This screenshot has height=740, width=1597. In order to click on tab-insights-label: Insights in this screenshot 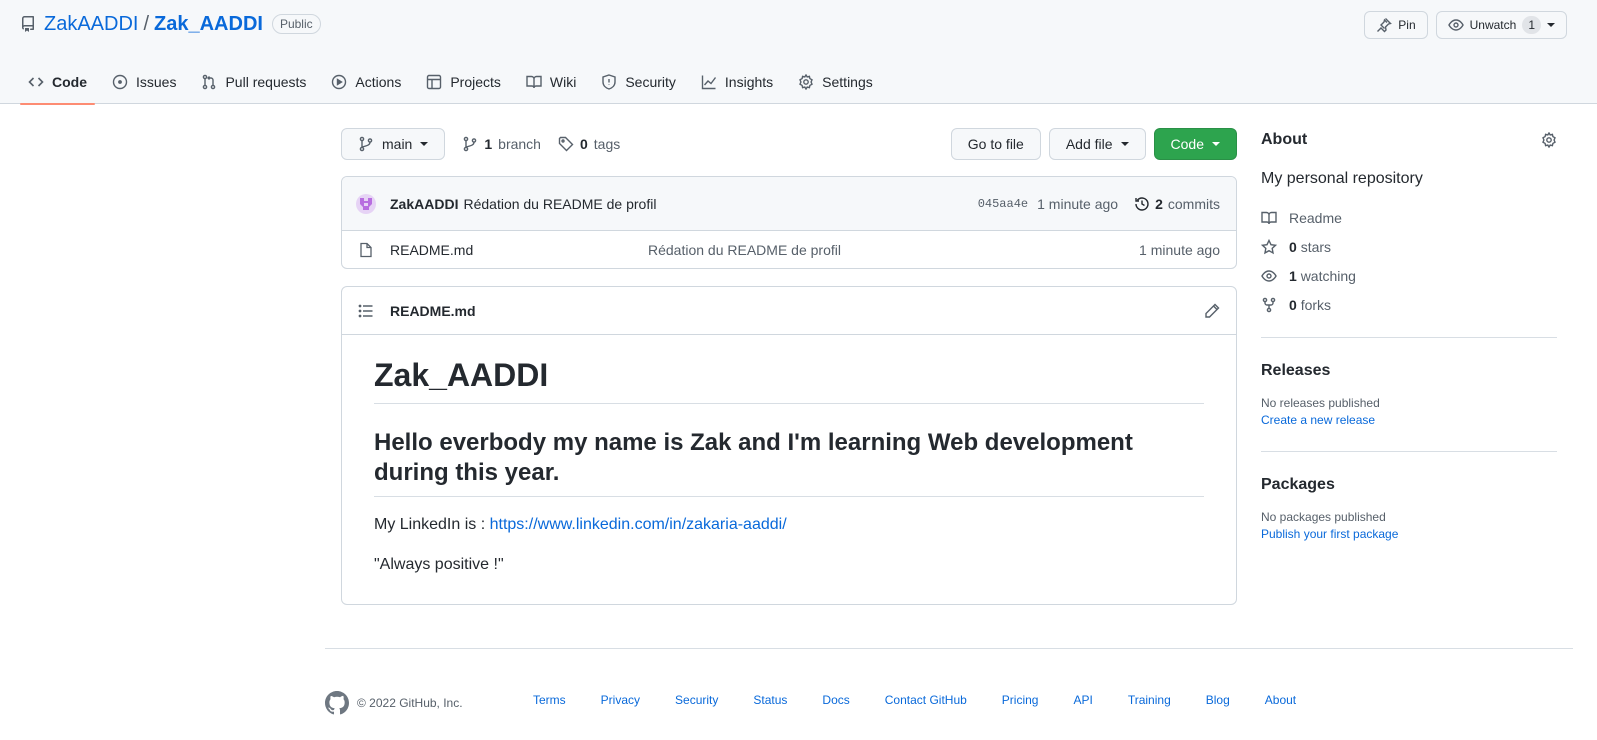, I will do `click(749, 82)`.